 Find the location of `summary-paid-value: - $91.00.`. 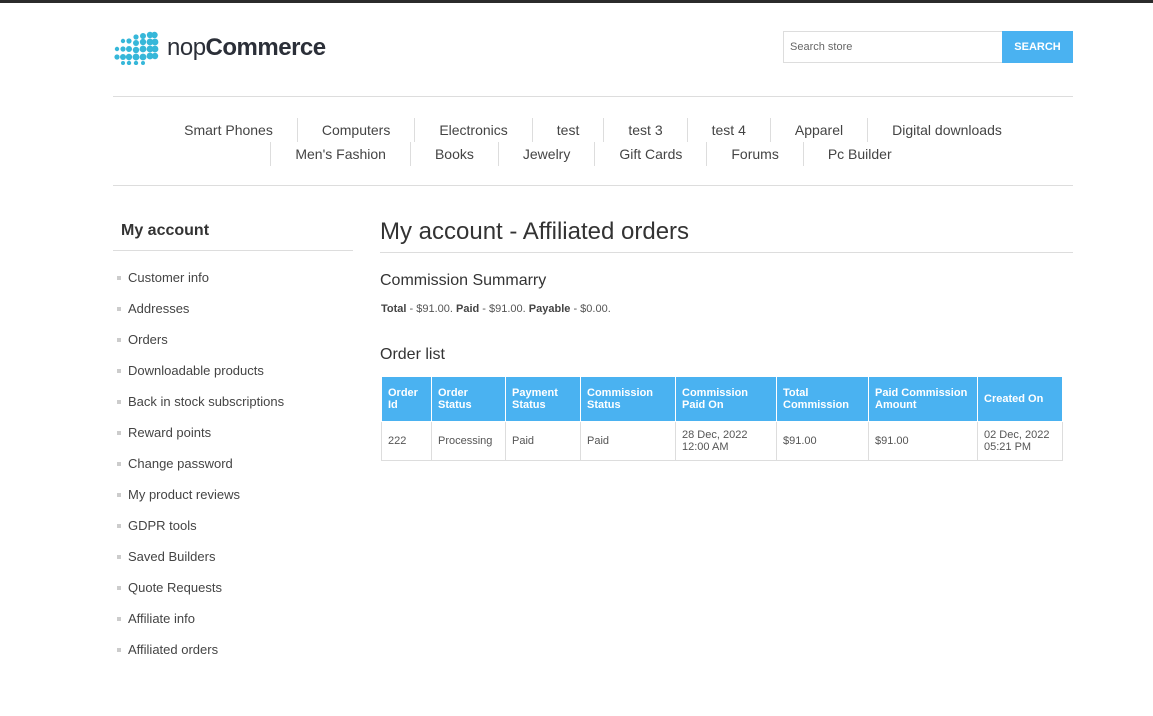

summary-paid-value: - $91.00. is located at coordinates (504, 309).